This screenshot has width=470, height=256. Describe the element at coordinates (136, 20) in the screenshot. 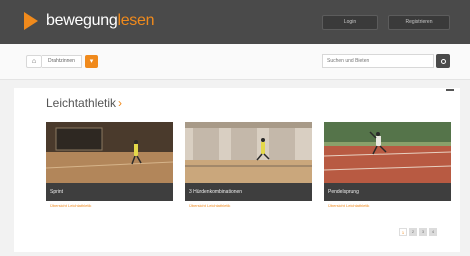

I see `logo-part2: lesen` at that location.